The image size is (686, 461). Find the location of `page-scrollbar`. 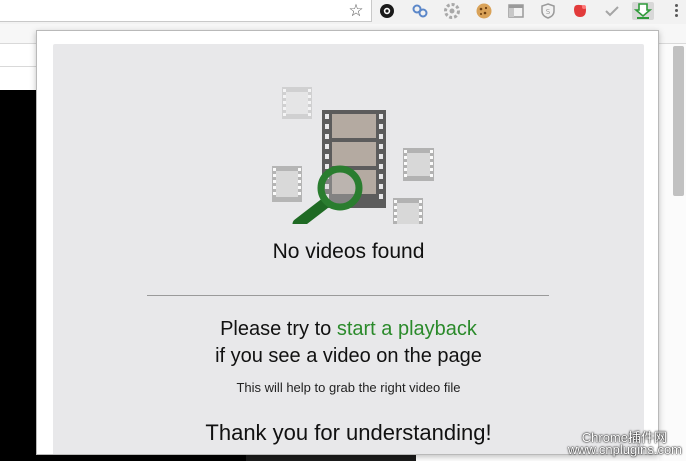

page-scrollbar is located at coordinates (678, 121).